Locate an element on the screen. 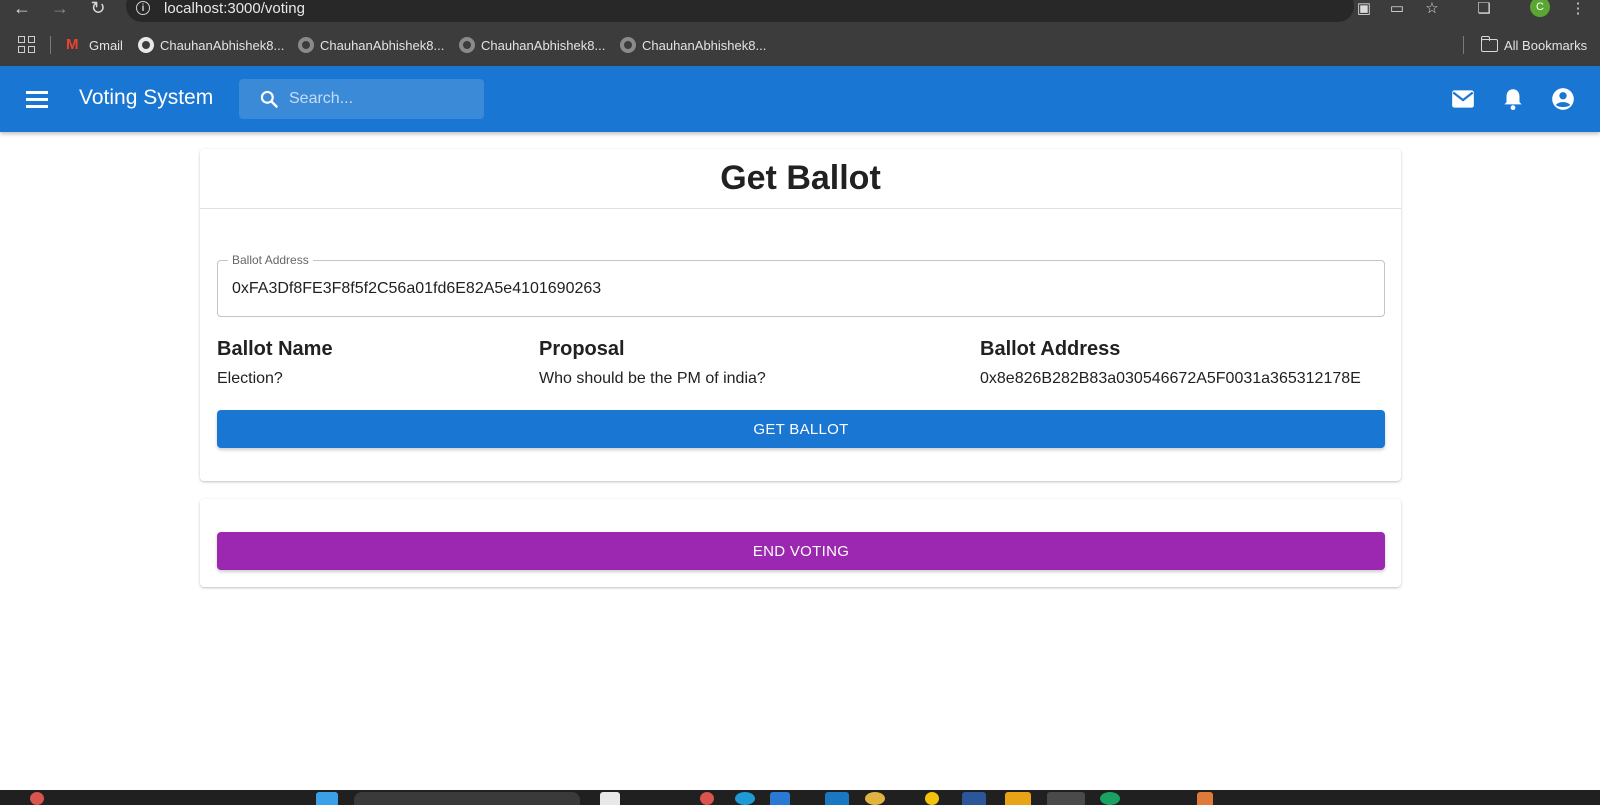 Image resolution: width=1600 pixels, height=805 pixels. install-app-icon: ▣ is located at coordinates (1364, 10).